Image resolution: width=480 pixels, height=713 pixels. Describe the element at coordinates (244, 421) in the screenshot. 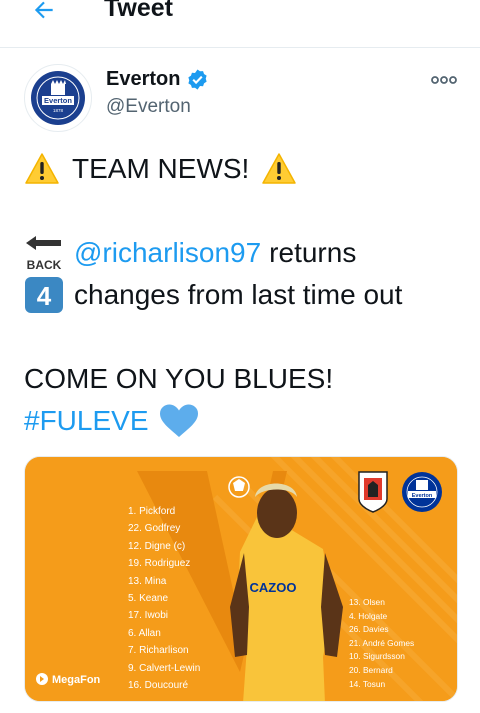

I see `tweet-line-hashtag: #FULEVE` at that location.